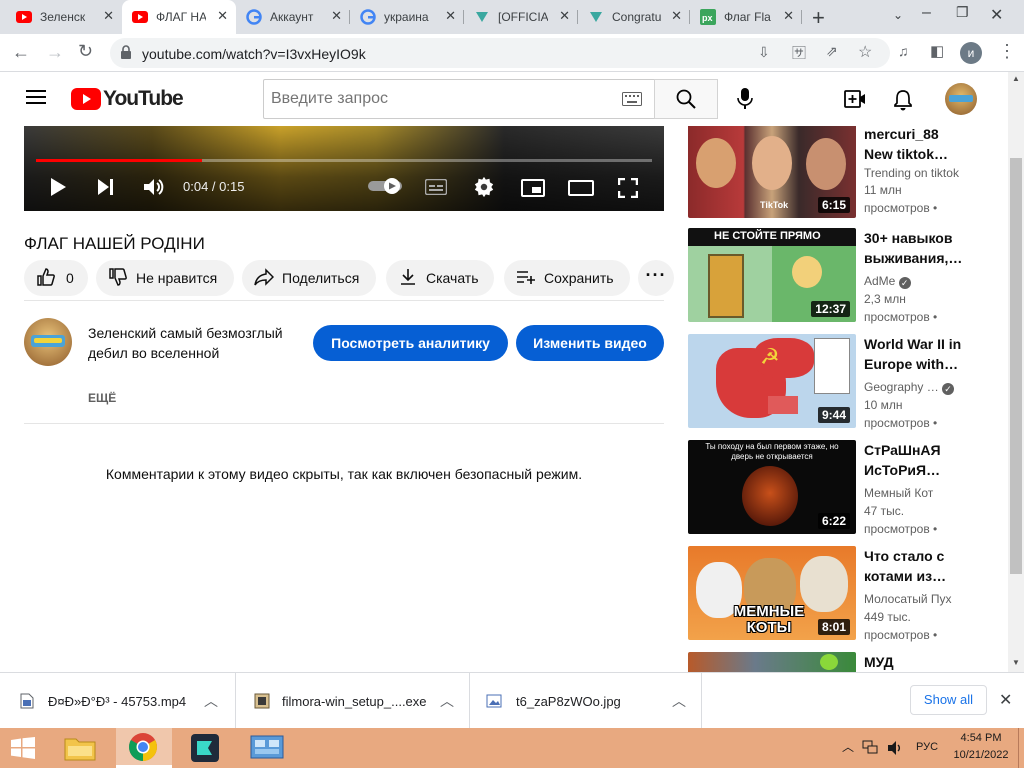  What do you see at coordinates (772, 172) in the screenshot?
I see `video-thumbnail: TikTok 6:15` at bounding box center [772, 172].